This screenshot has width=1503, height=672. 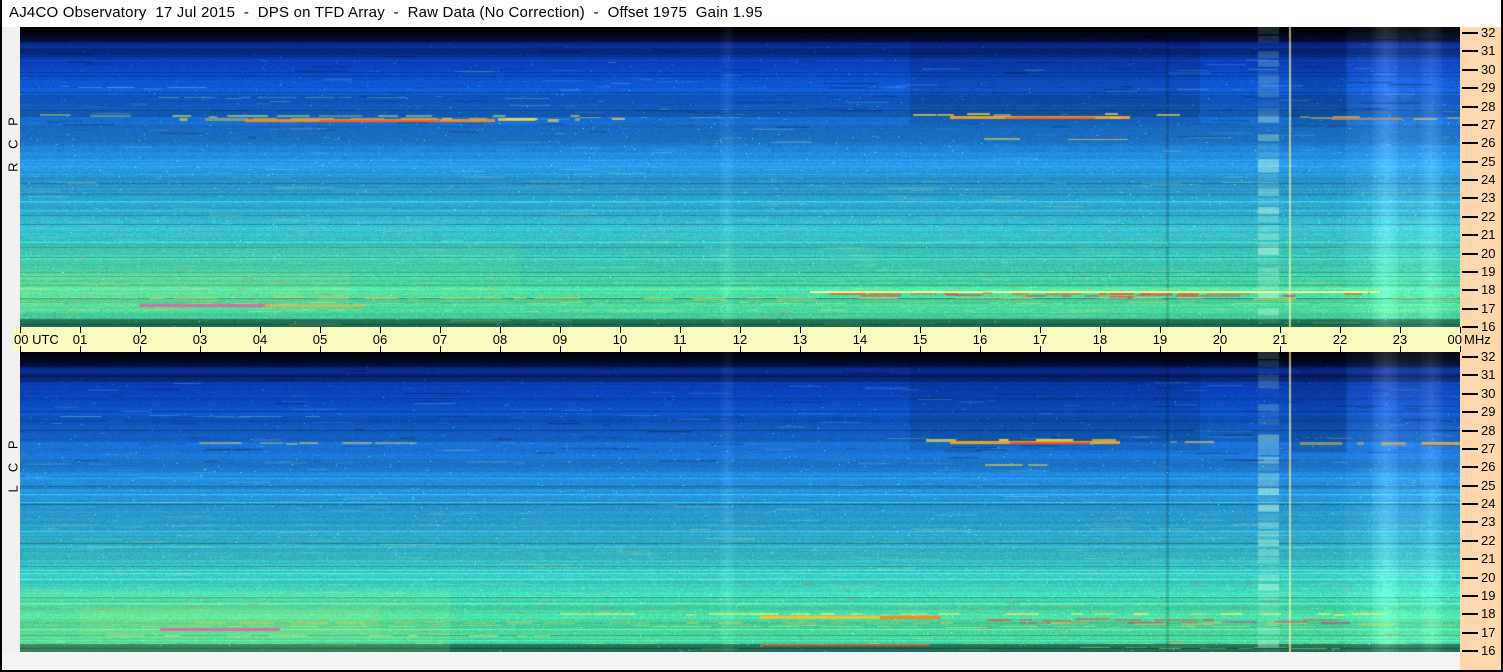 What do you see at coordinates (380, 339) in the screenshot?
I see `time-tick-label: 06` at bounding box center [380, 339].